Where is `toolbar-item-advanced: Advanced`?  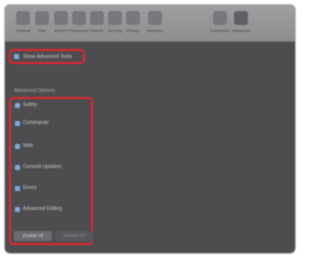
toolbar-item-advanced: Advanced is located at coordinates (241, 25).